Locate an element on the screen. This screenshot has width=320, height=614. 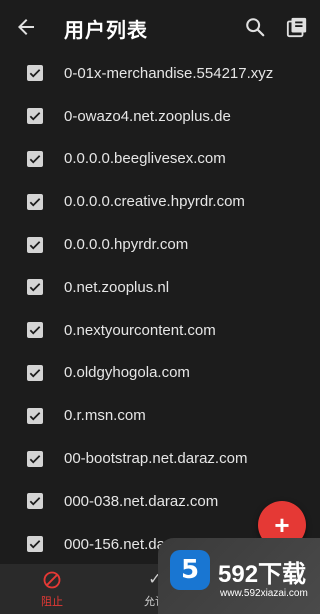
tab-block-label: 阻止 is located at coordinates (52, 602).